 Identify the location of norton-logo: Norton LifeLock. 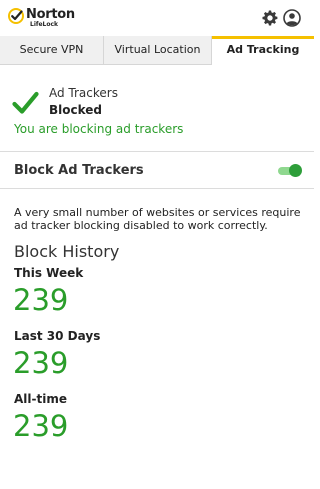
(43, 19).